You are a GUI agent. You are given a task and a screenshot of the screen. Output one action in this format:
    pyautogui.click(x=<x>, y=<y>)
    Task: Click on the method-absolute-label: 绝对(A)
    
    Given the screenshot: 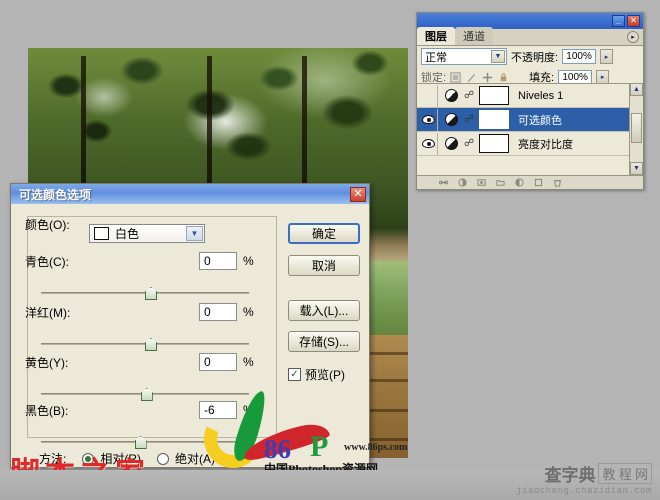 What is the action you would take?
    pyautogui.click(x=195, y=459)
    